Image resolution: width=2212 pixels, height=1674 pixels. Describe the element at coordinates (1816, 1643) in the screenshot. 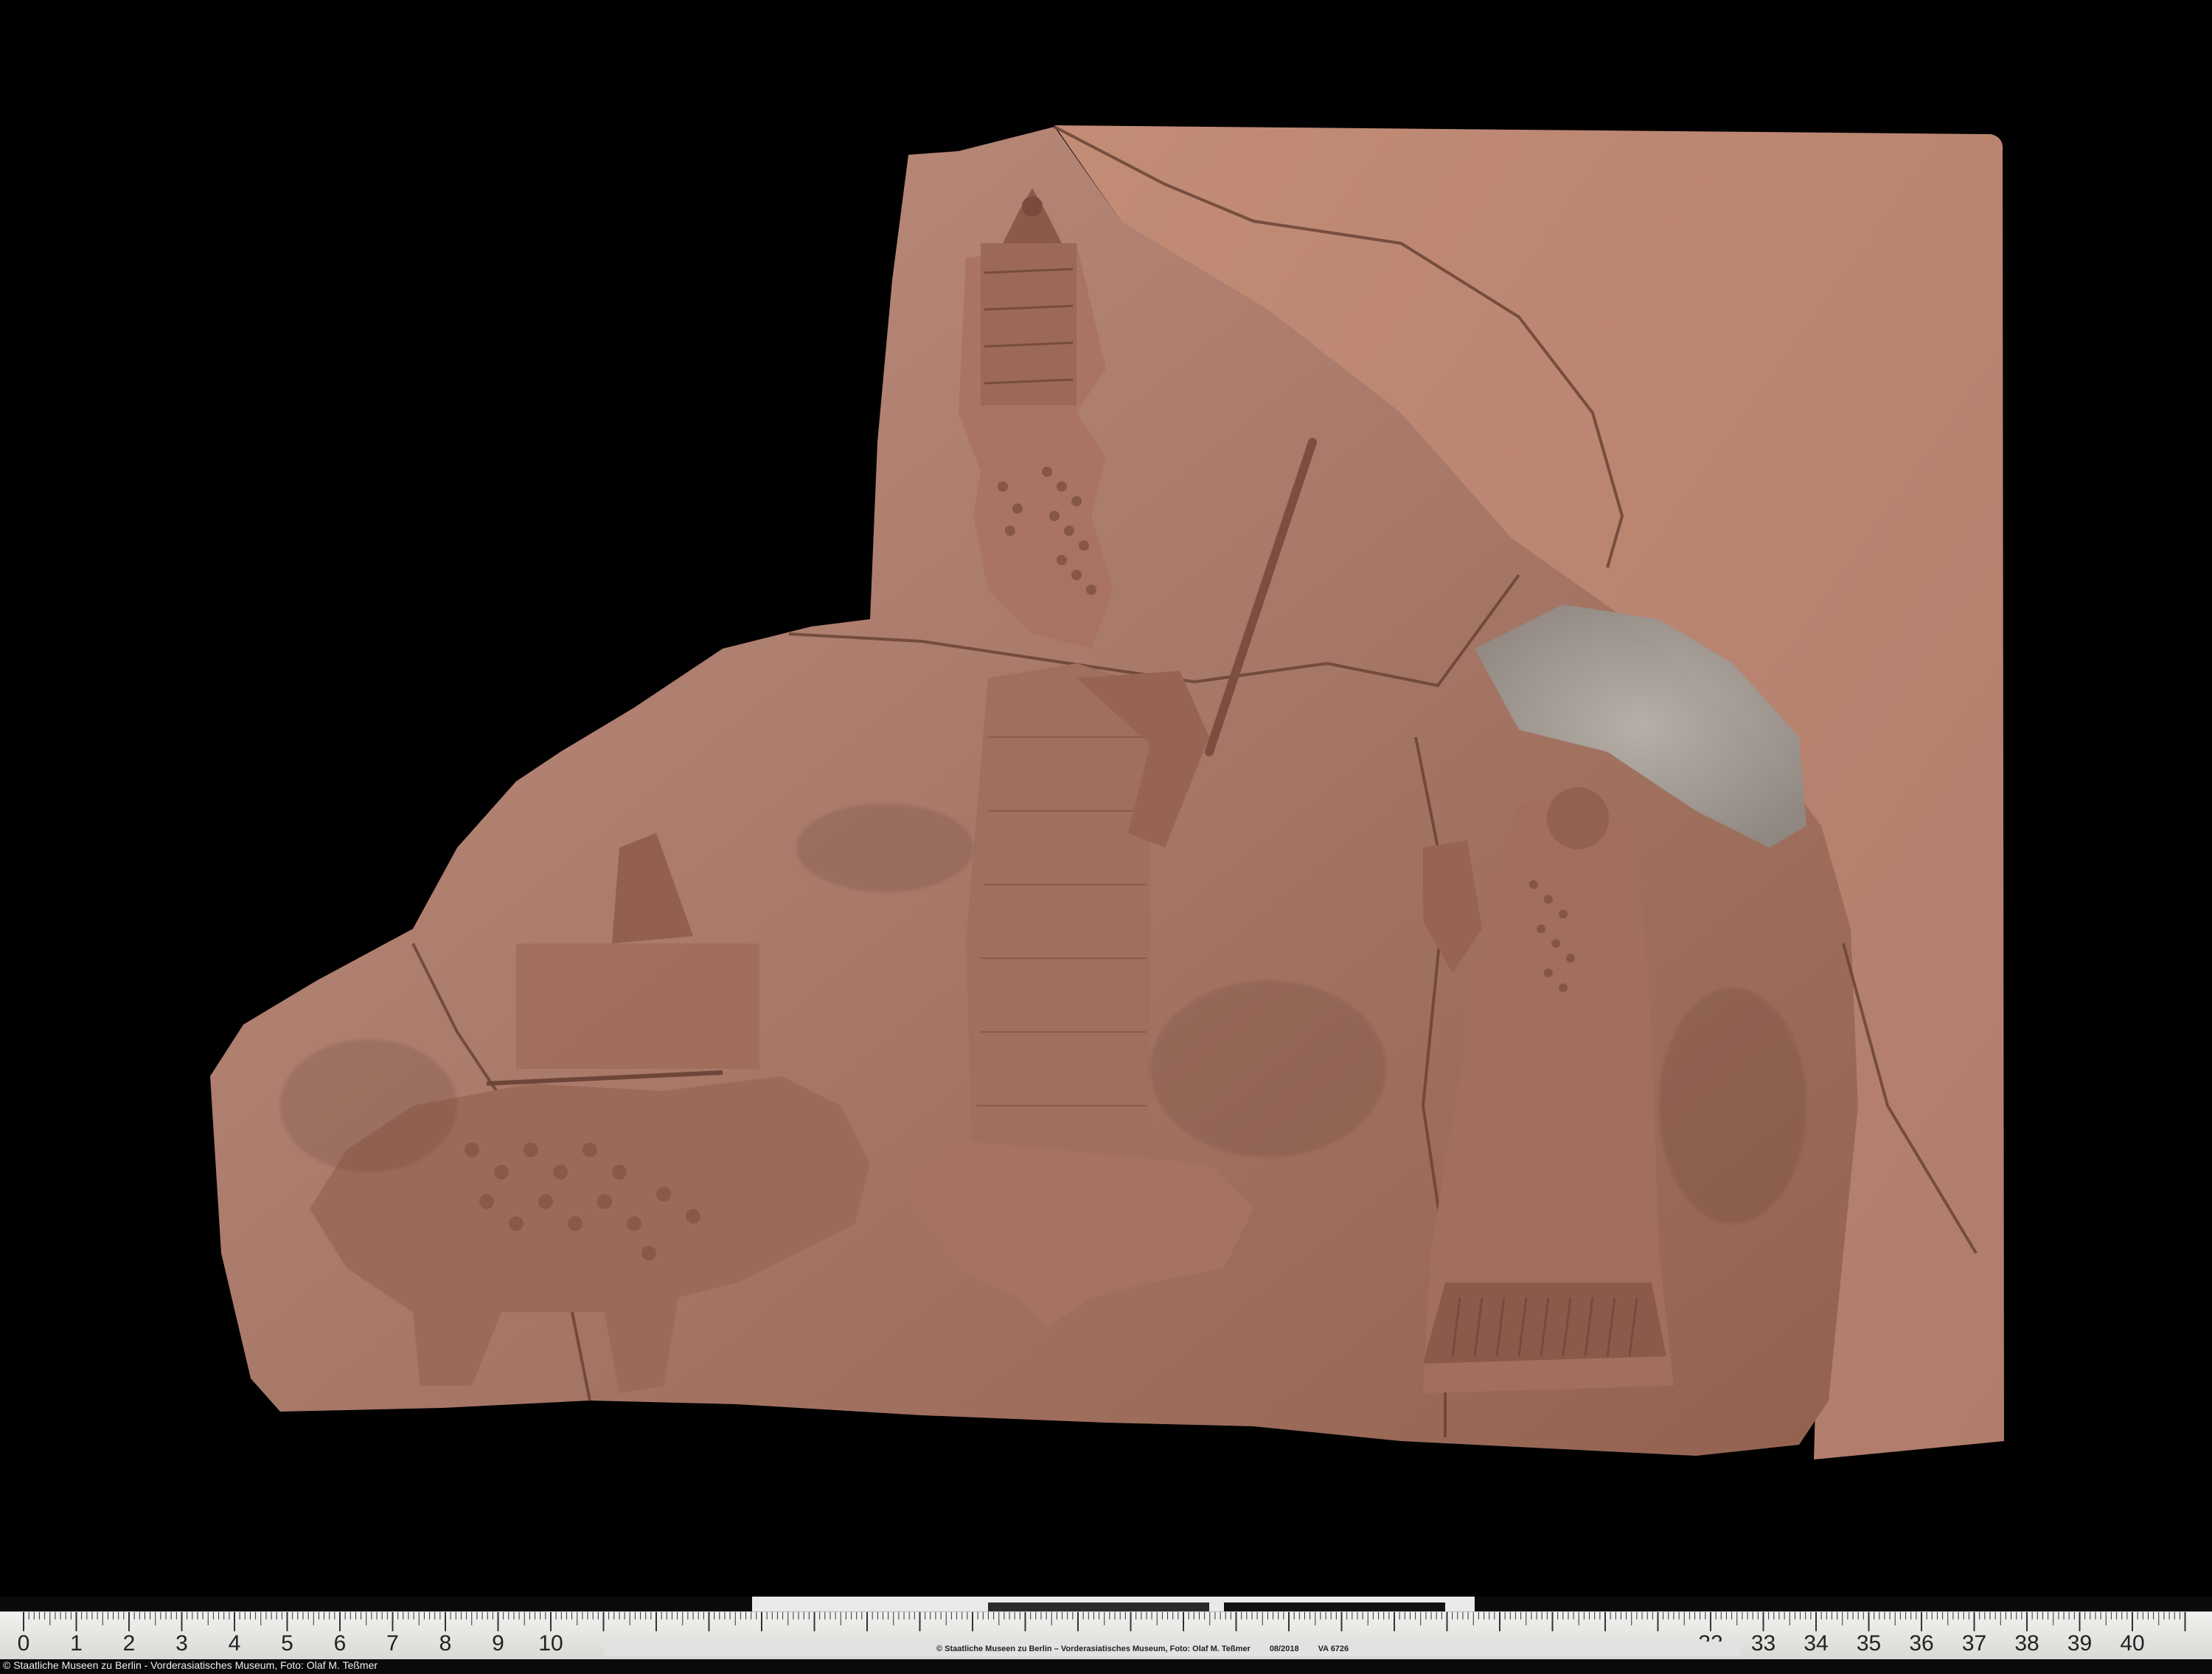

I see `ruler-number: 34` at that location.